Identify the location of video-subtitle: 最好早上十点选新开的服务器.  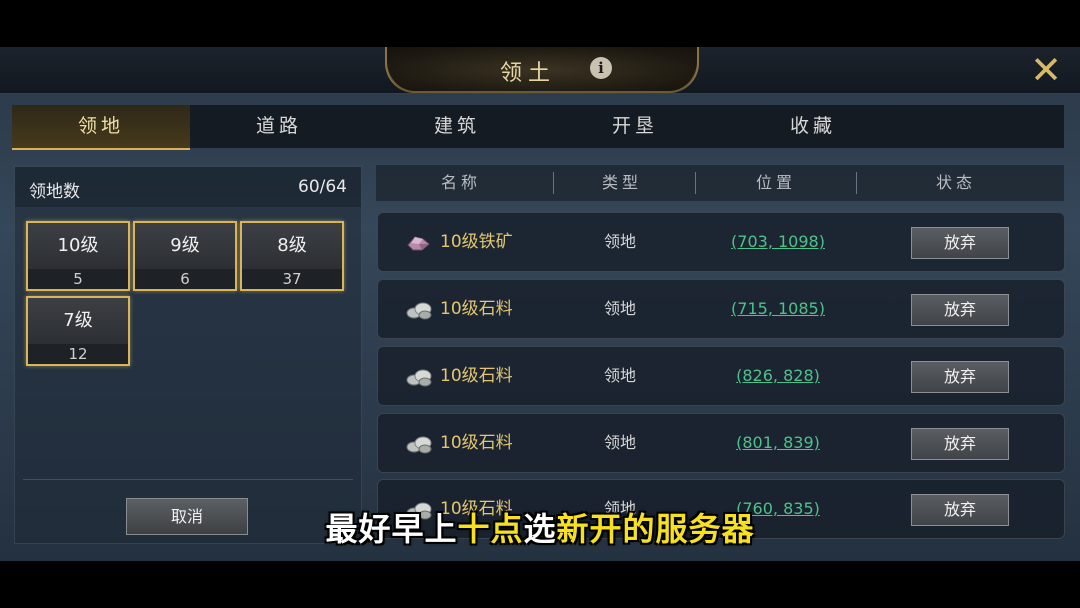
(540, 527).